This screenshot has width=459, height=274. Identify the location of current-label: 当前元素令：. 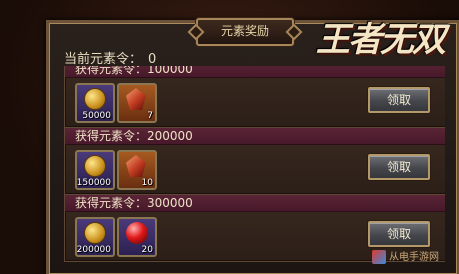
(103, 59).